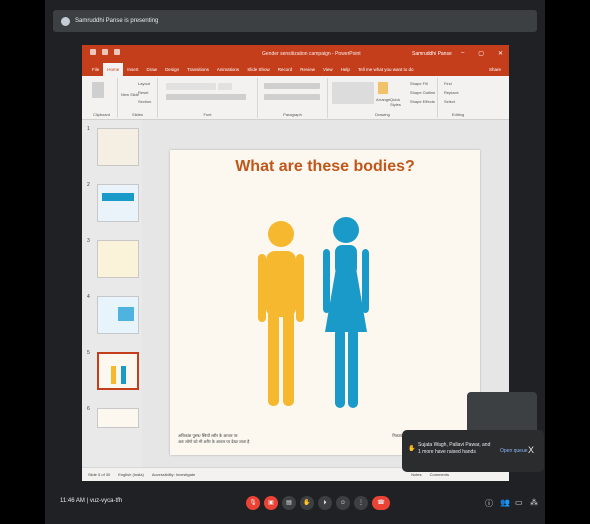  I want to click on open-queue-button: Open queue, so click(514, 451).